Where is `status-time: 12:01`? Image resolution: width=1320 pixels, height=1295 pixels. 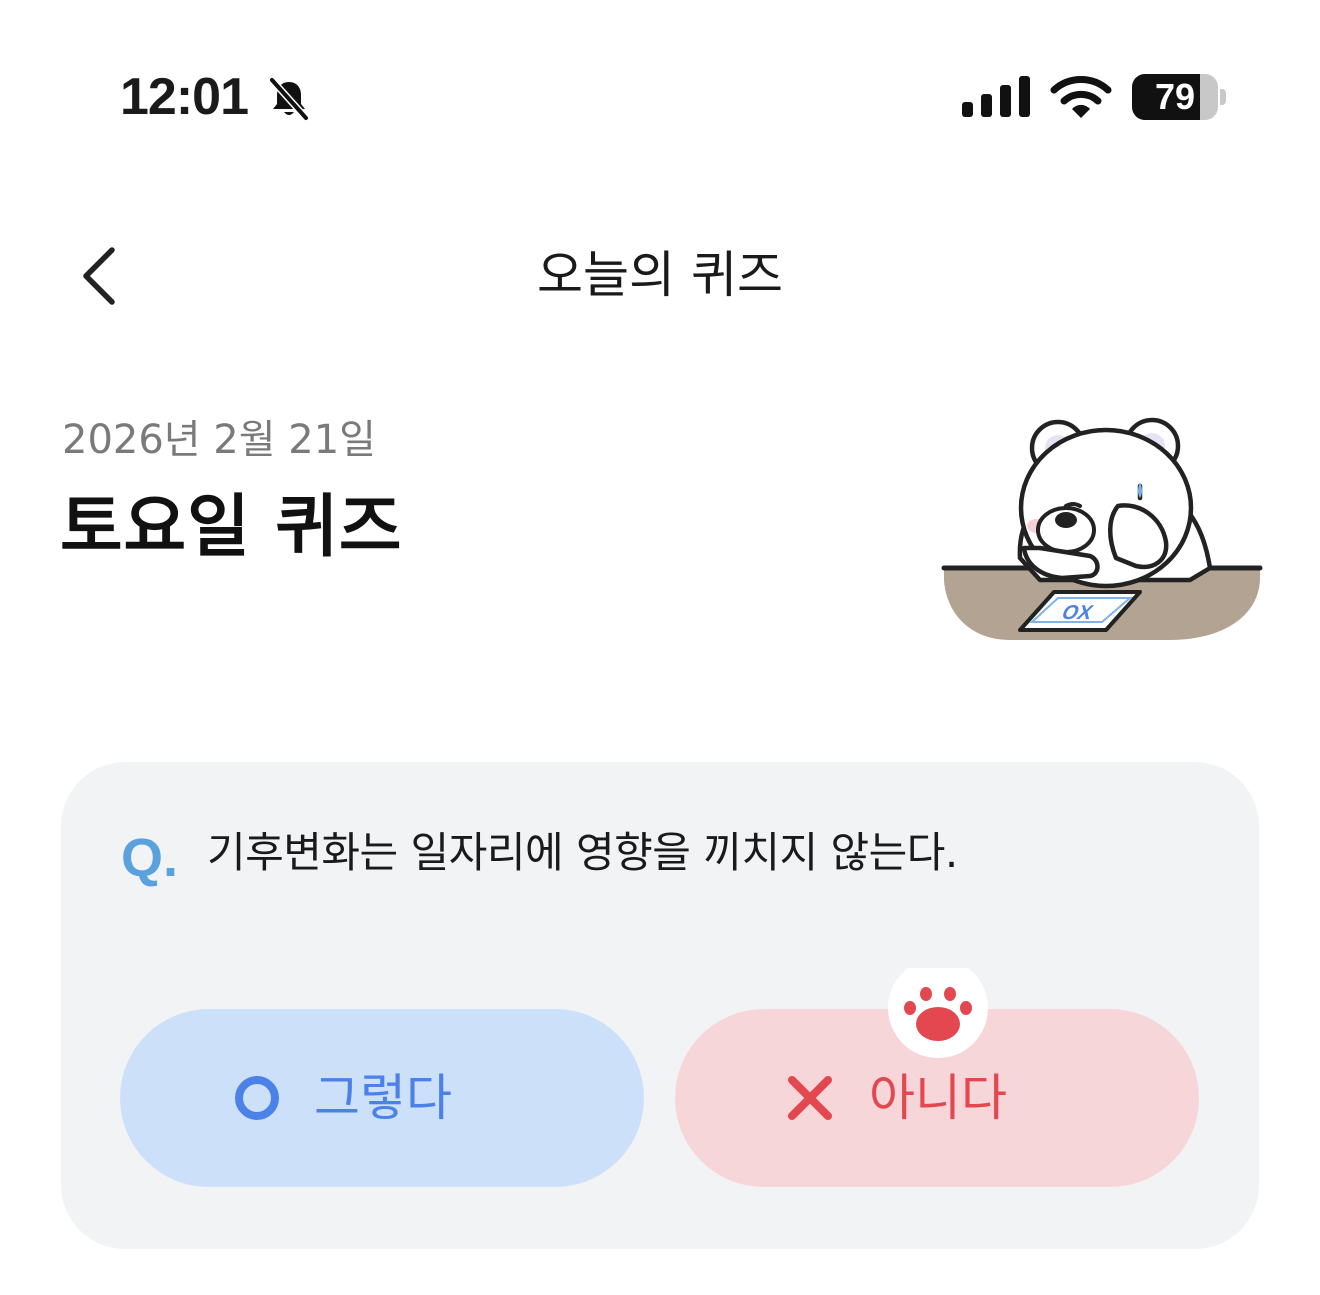 status-time: 12:01 is located at coordinates (184, 97).